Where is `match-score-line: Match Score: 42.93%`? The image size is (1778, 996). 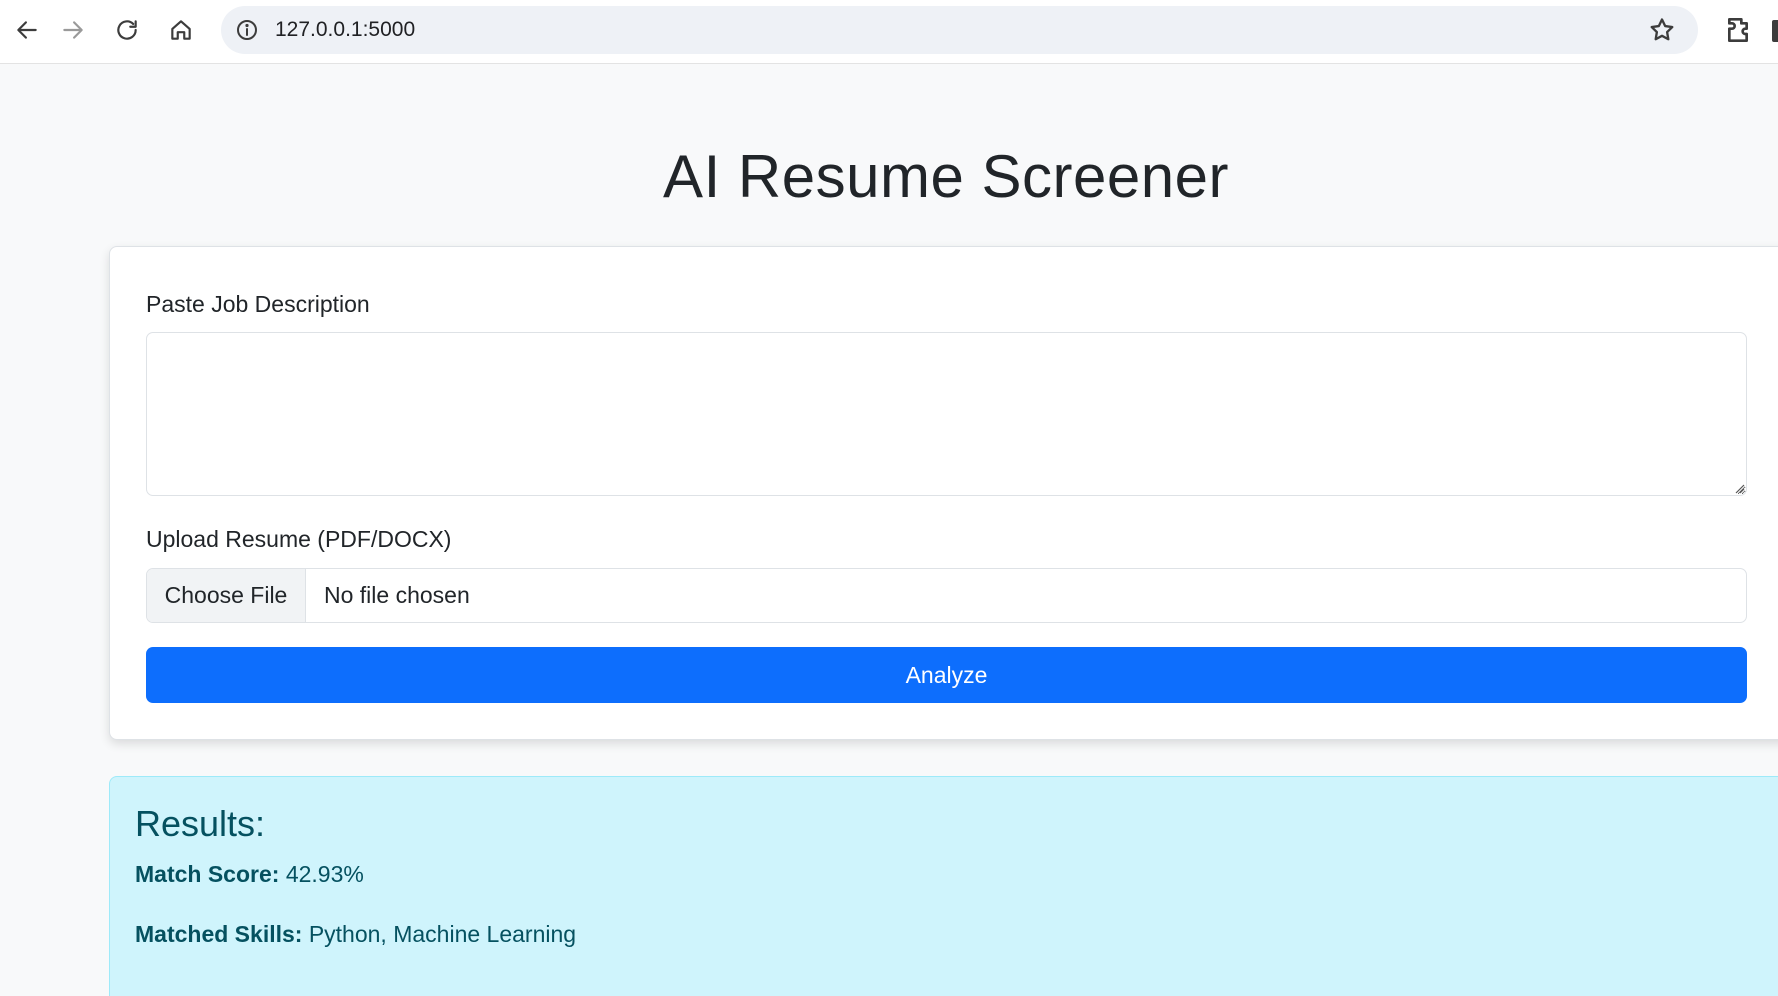 match-score-line: Match Score: 42.93% is located at coordinates (249, 874).